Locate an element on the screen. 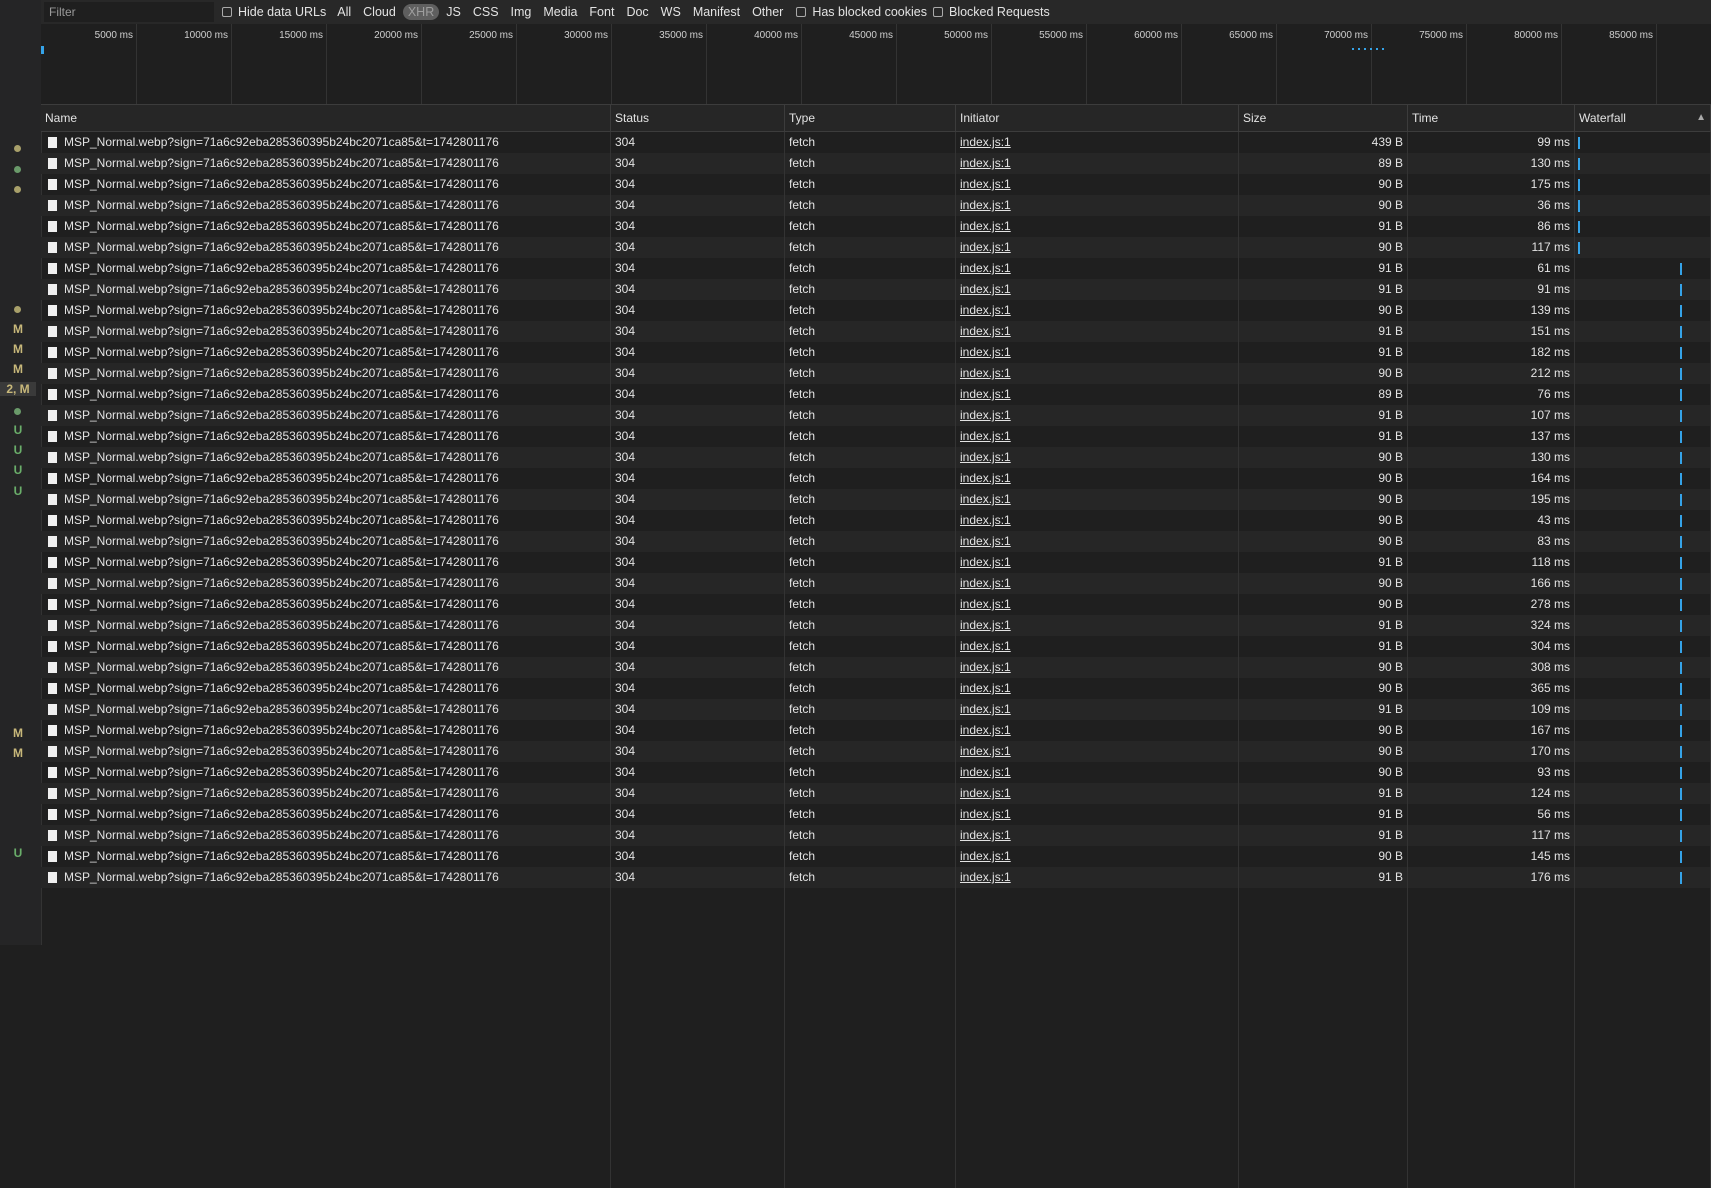 The width and height of the screenshot is (1711, 1188). column-header-status: Status is located at coordinates (698, 118).